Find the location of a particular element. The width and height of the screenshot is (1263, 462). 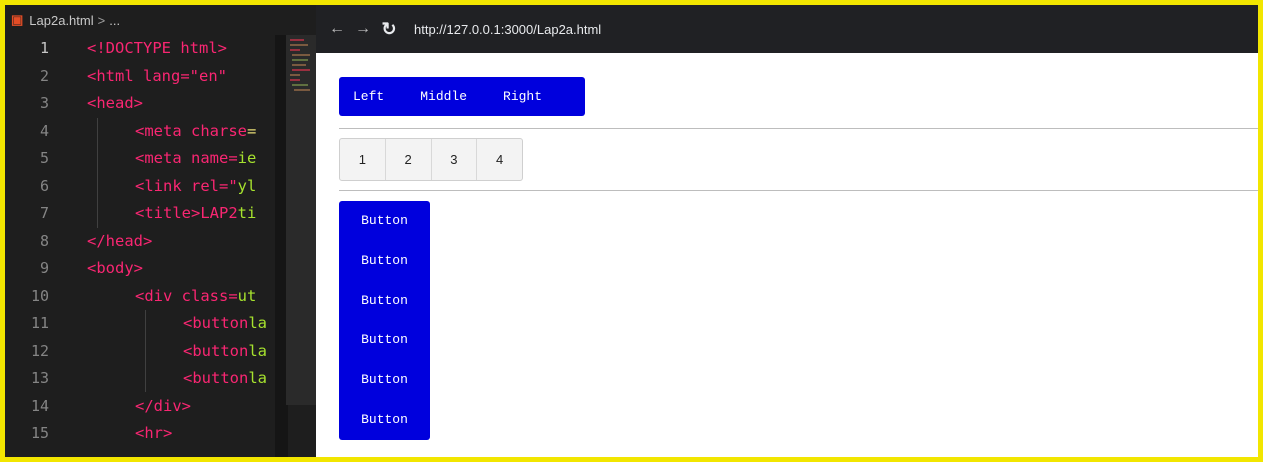

line-number: 5 is located at coordinates (44, 158).